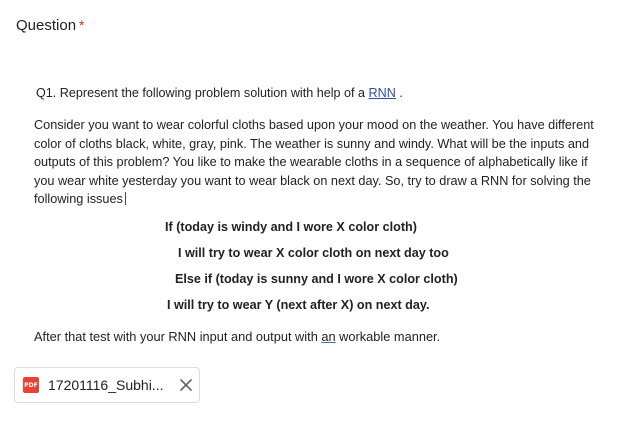 The image size is (619, 424). Describe the element at coordinates (399, 93) in the screenshot. I see `title-suffix: .` at that location.